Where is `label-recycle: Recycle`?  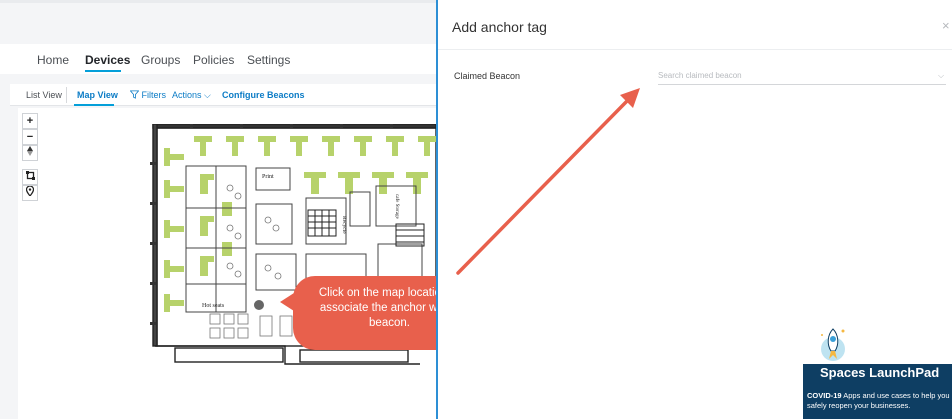
label-recycle: Recycle is located at coordinates (344, 225).